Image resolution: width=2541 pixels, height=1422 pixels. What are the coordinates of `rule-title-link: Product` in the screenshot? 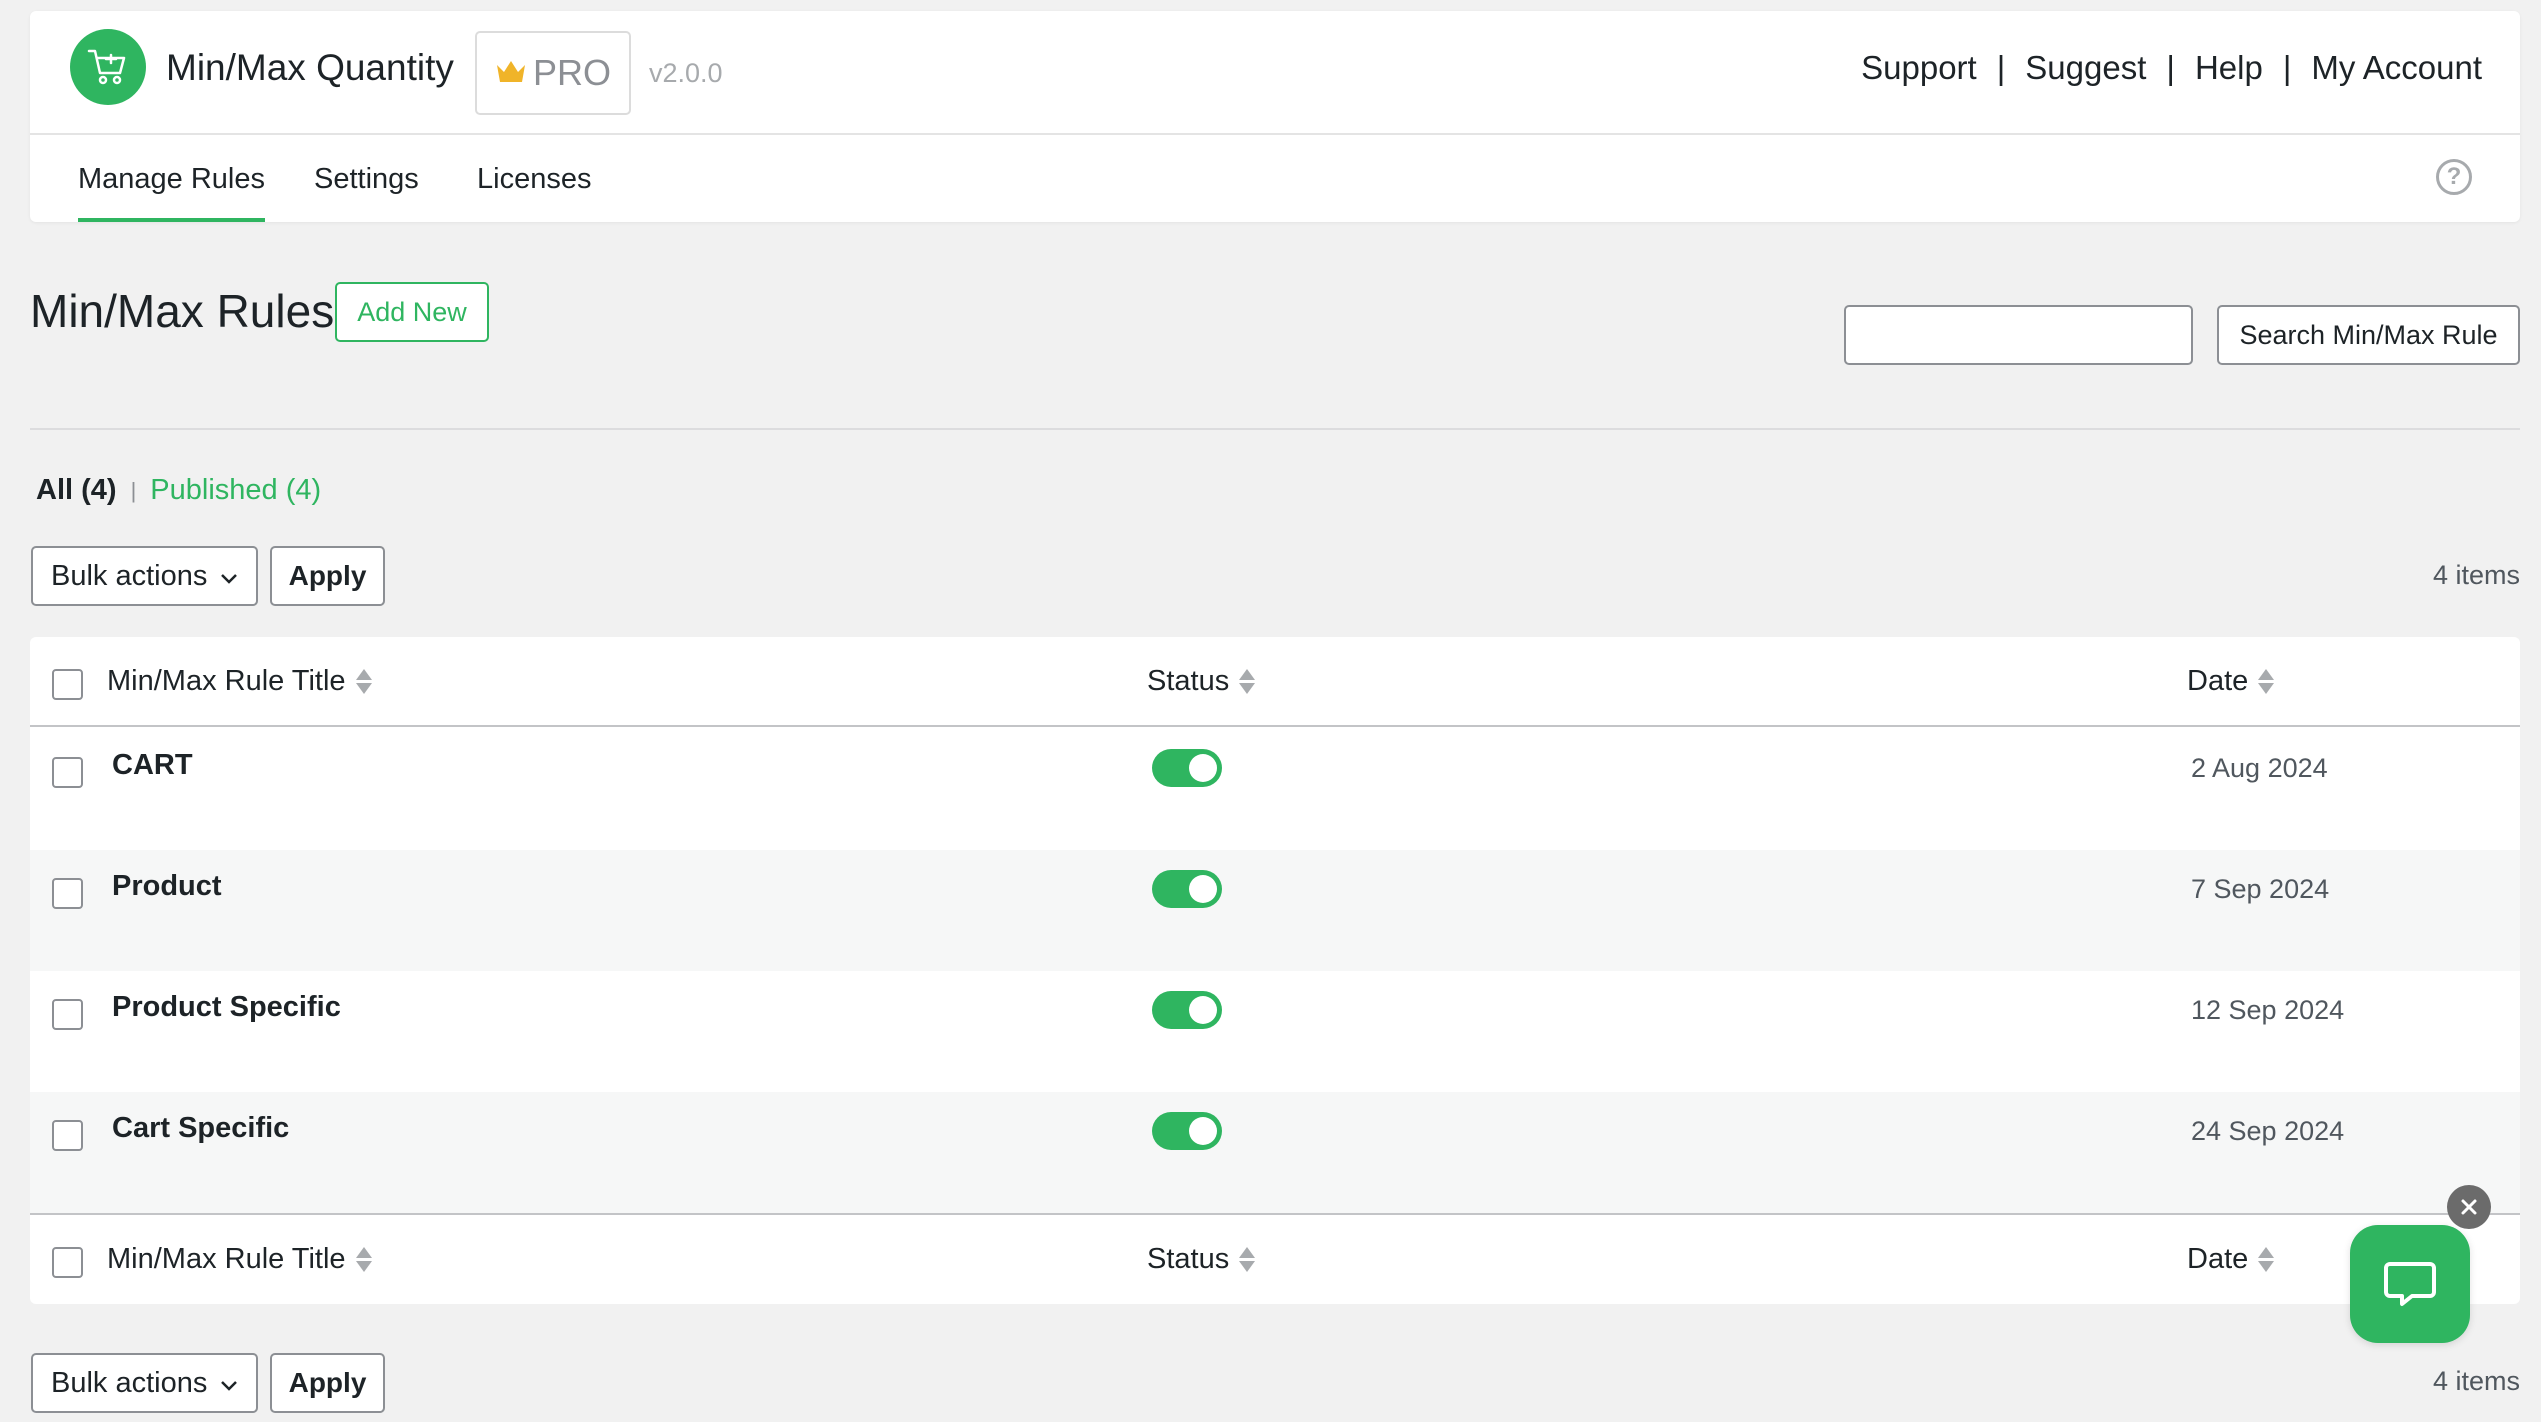 It's located at (167, 886).